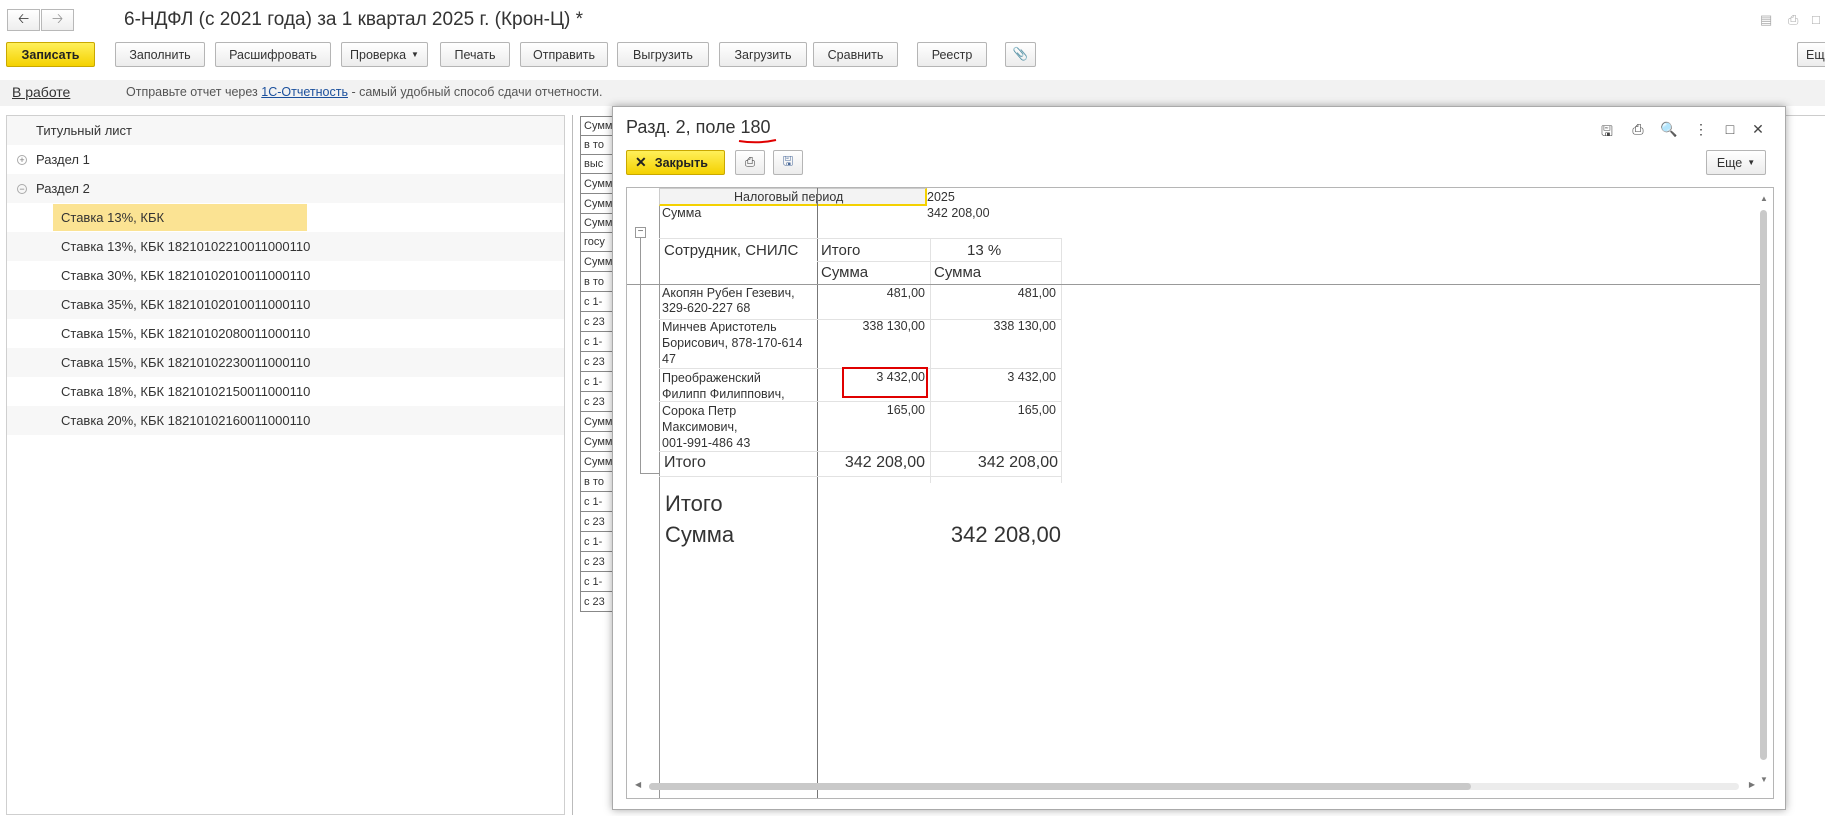 The height and width of the screenshot is (816, 1825). Describe the element at coordinates (1193, 284) in the screenshot. I see `header-separator` at that location.